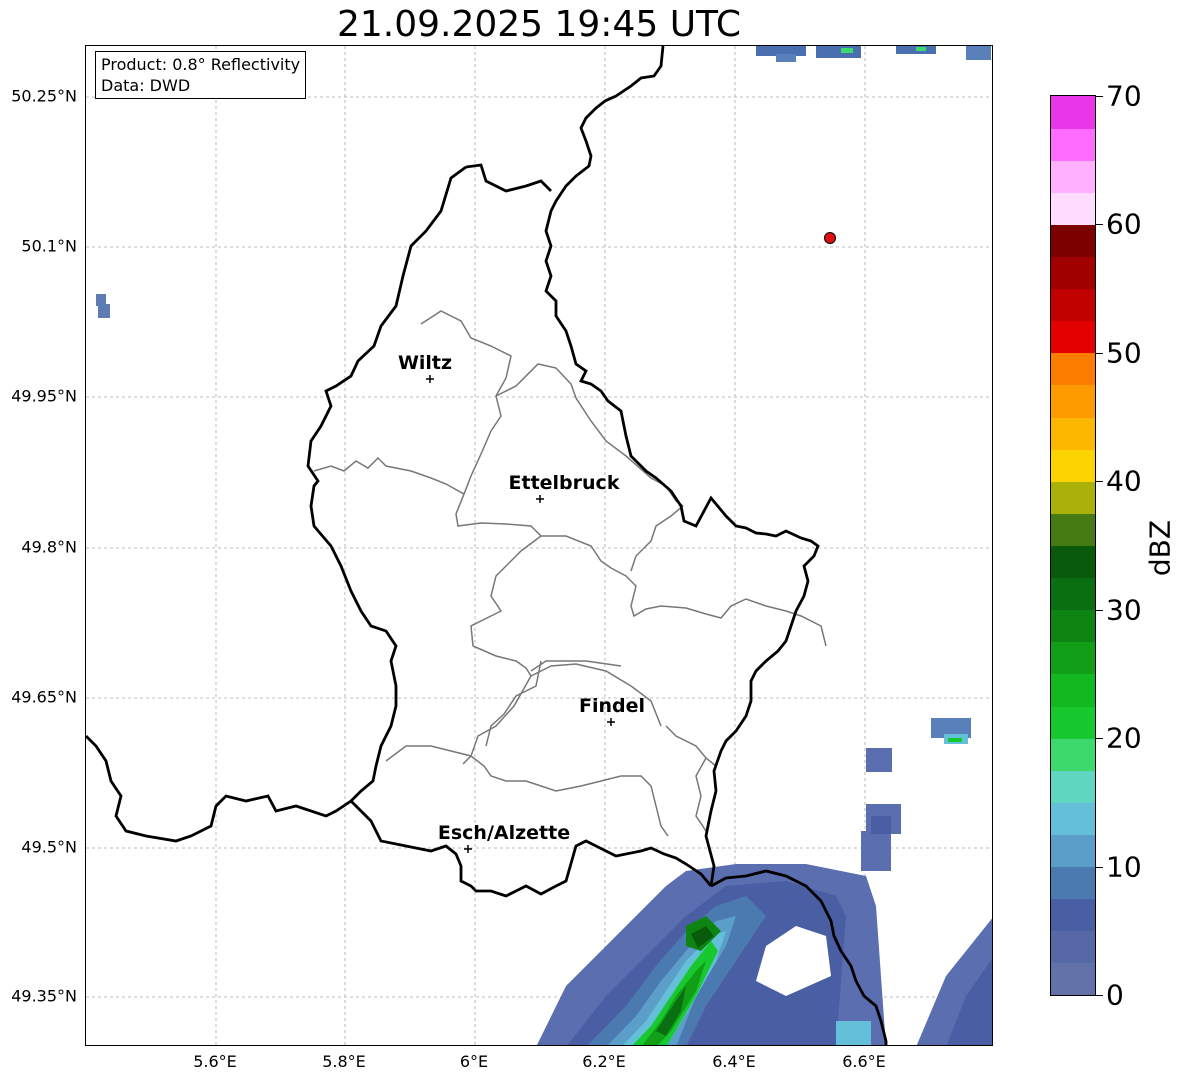 The width and height of the screenshot is (1184, 1081). I want to click on lon-label: 6.4°E, so click(734, 1061).